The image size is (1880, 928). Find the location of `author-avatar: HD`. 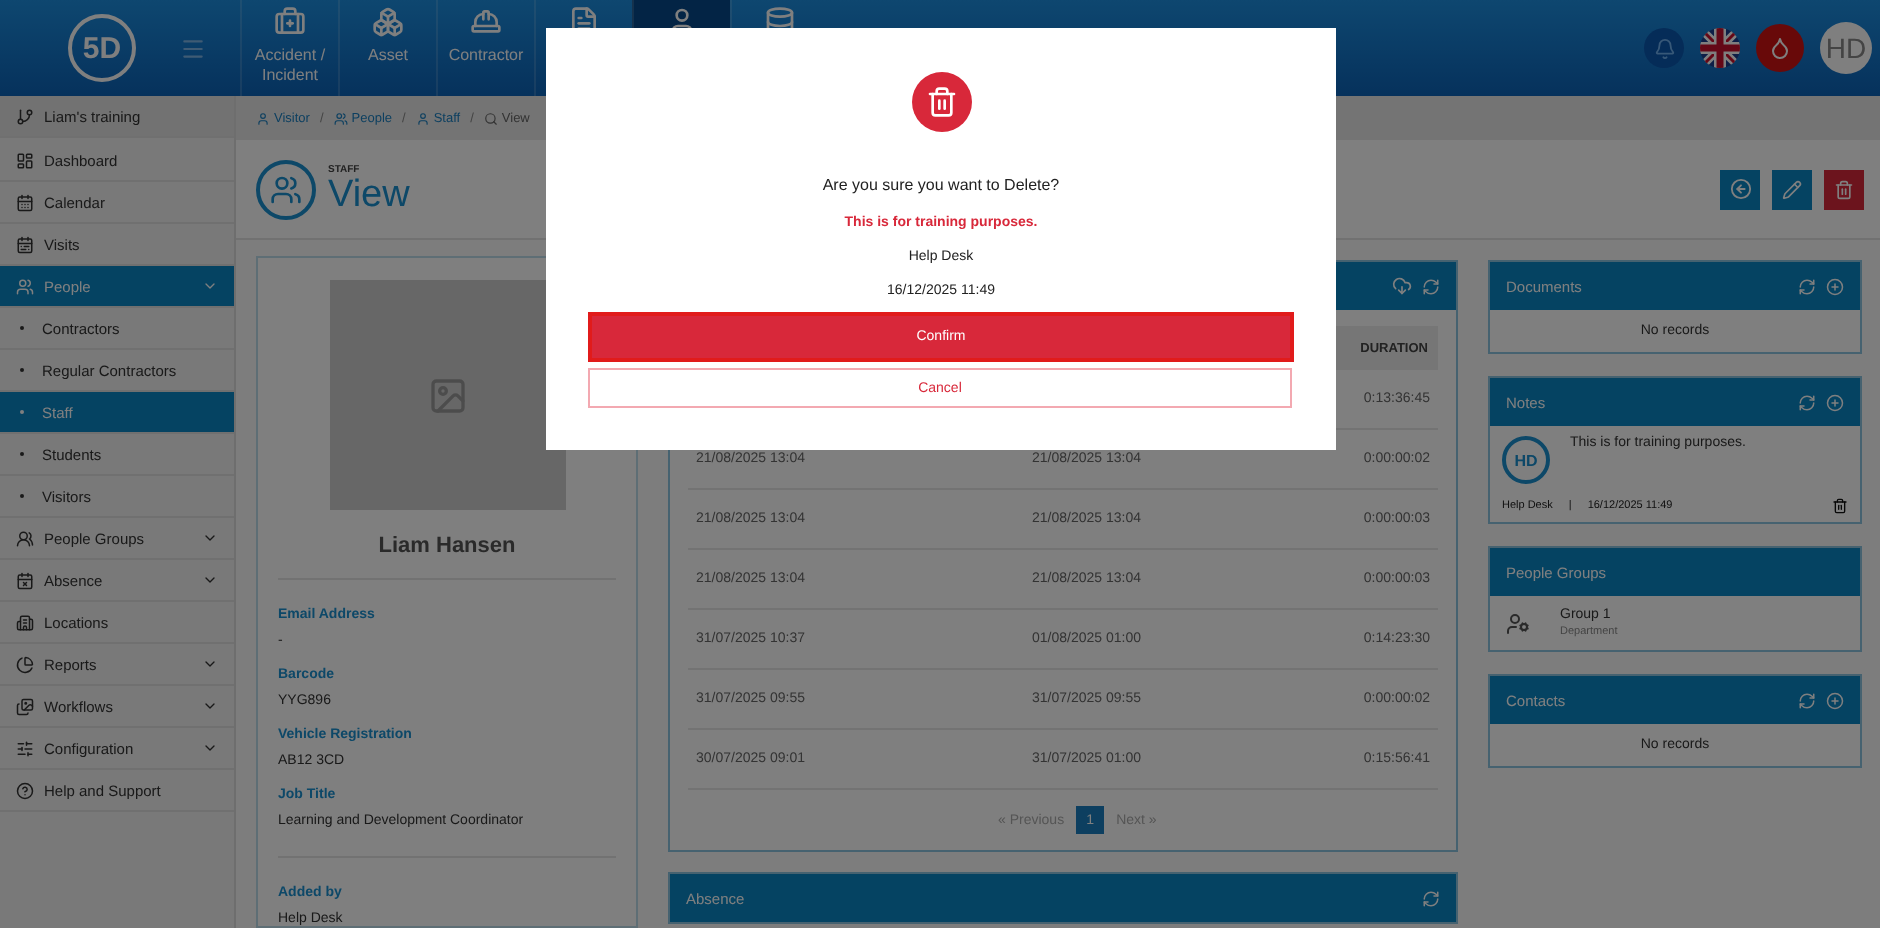

author-avatar: HD is located at coordinates (1526, 460).